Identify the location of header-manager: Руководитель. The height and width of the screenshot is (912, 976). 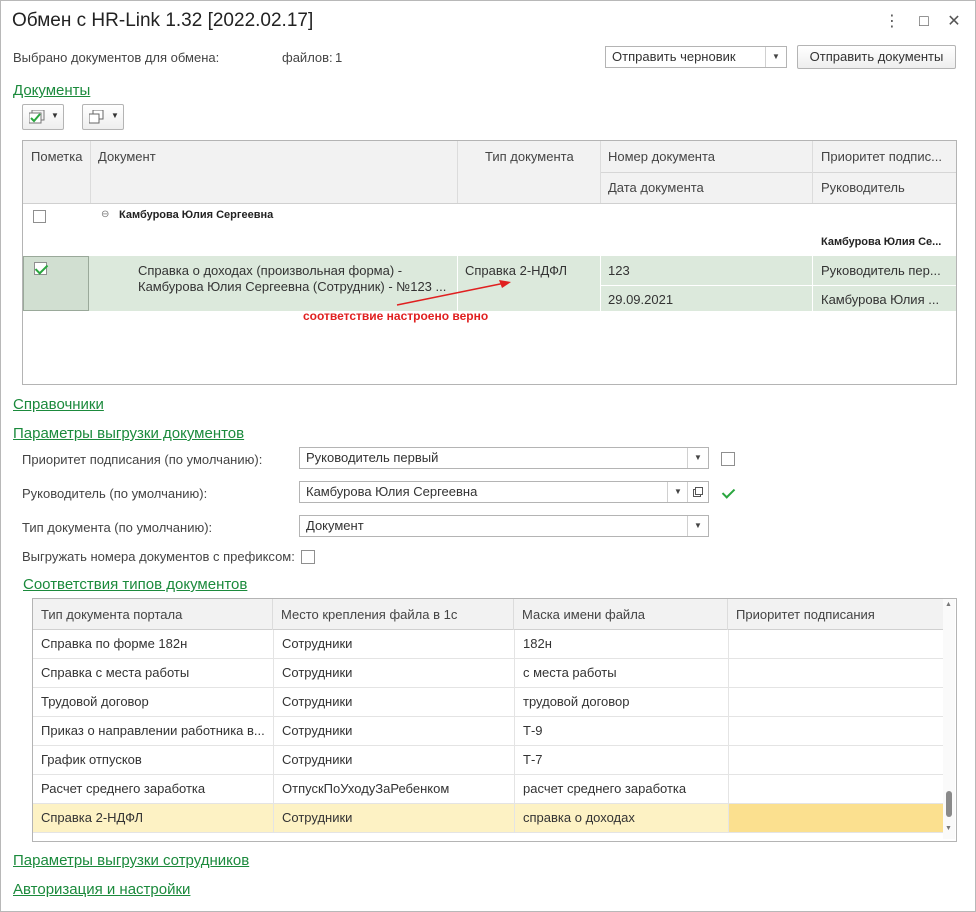
(863, 187).